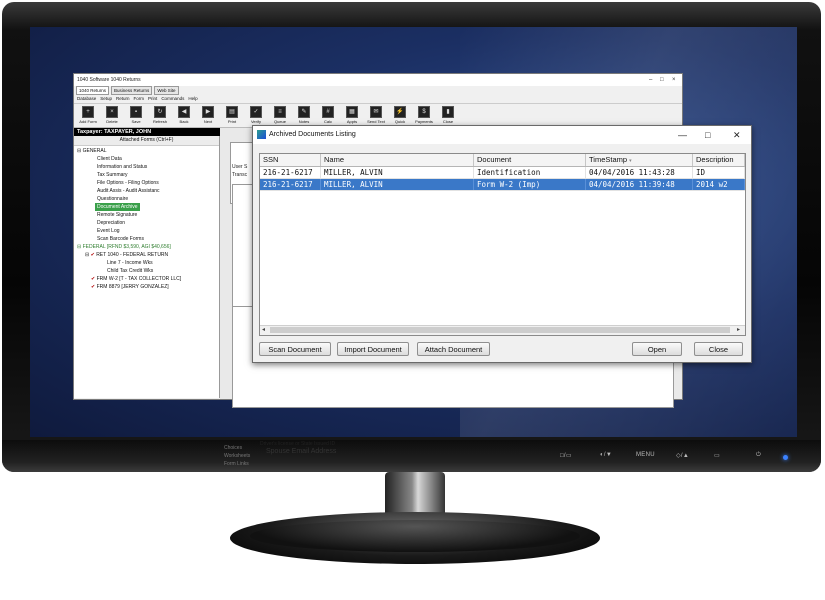 This screenshot has height=600, width=825. What do you see at coordinates (785, 457) in the screenshot?
I see `power-led` at bounding box center [785, 457].